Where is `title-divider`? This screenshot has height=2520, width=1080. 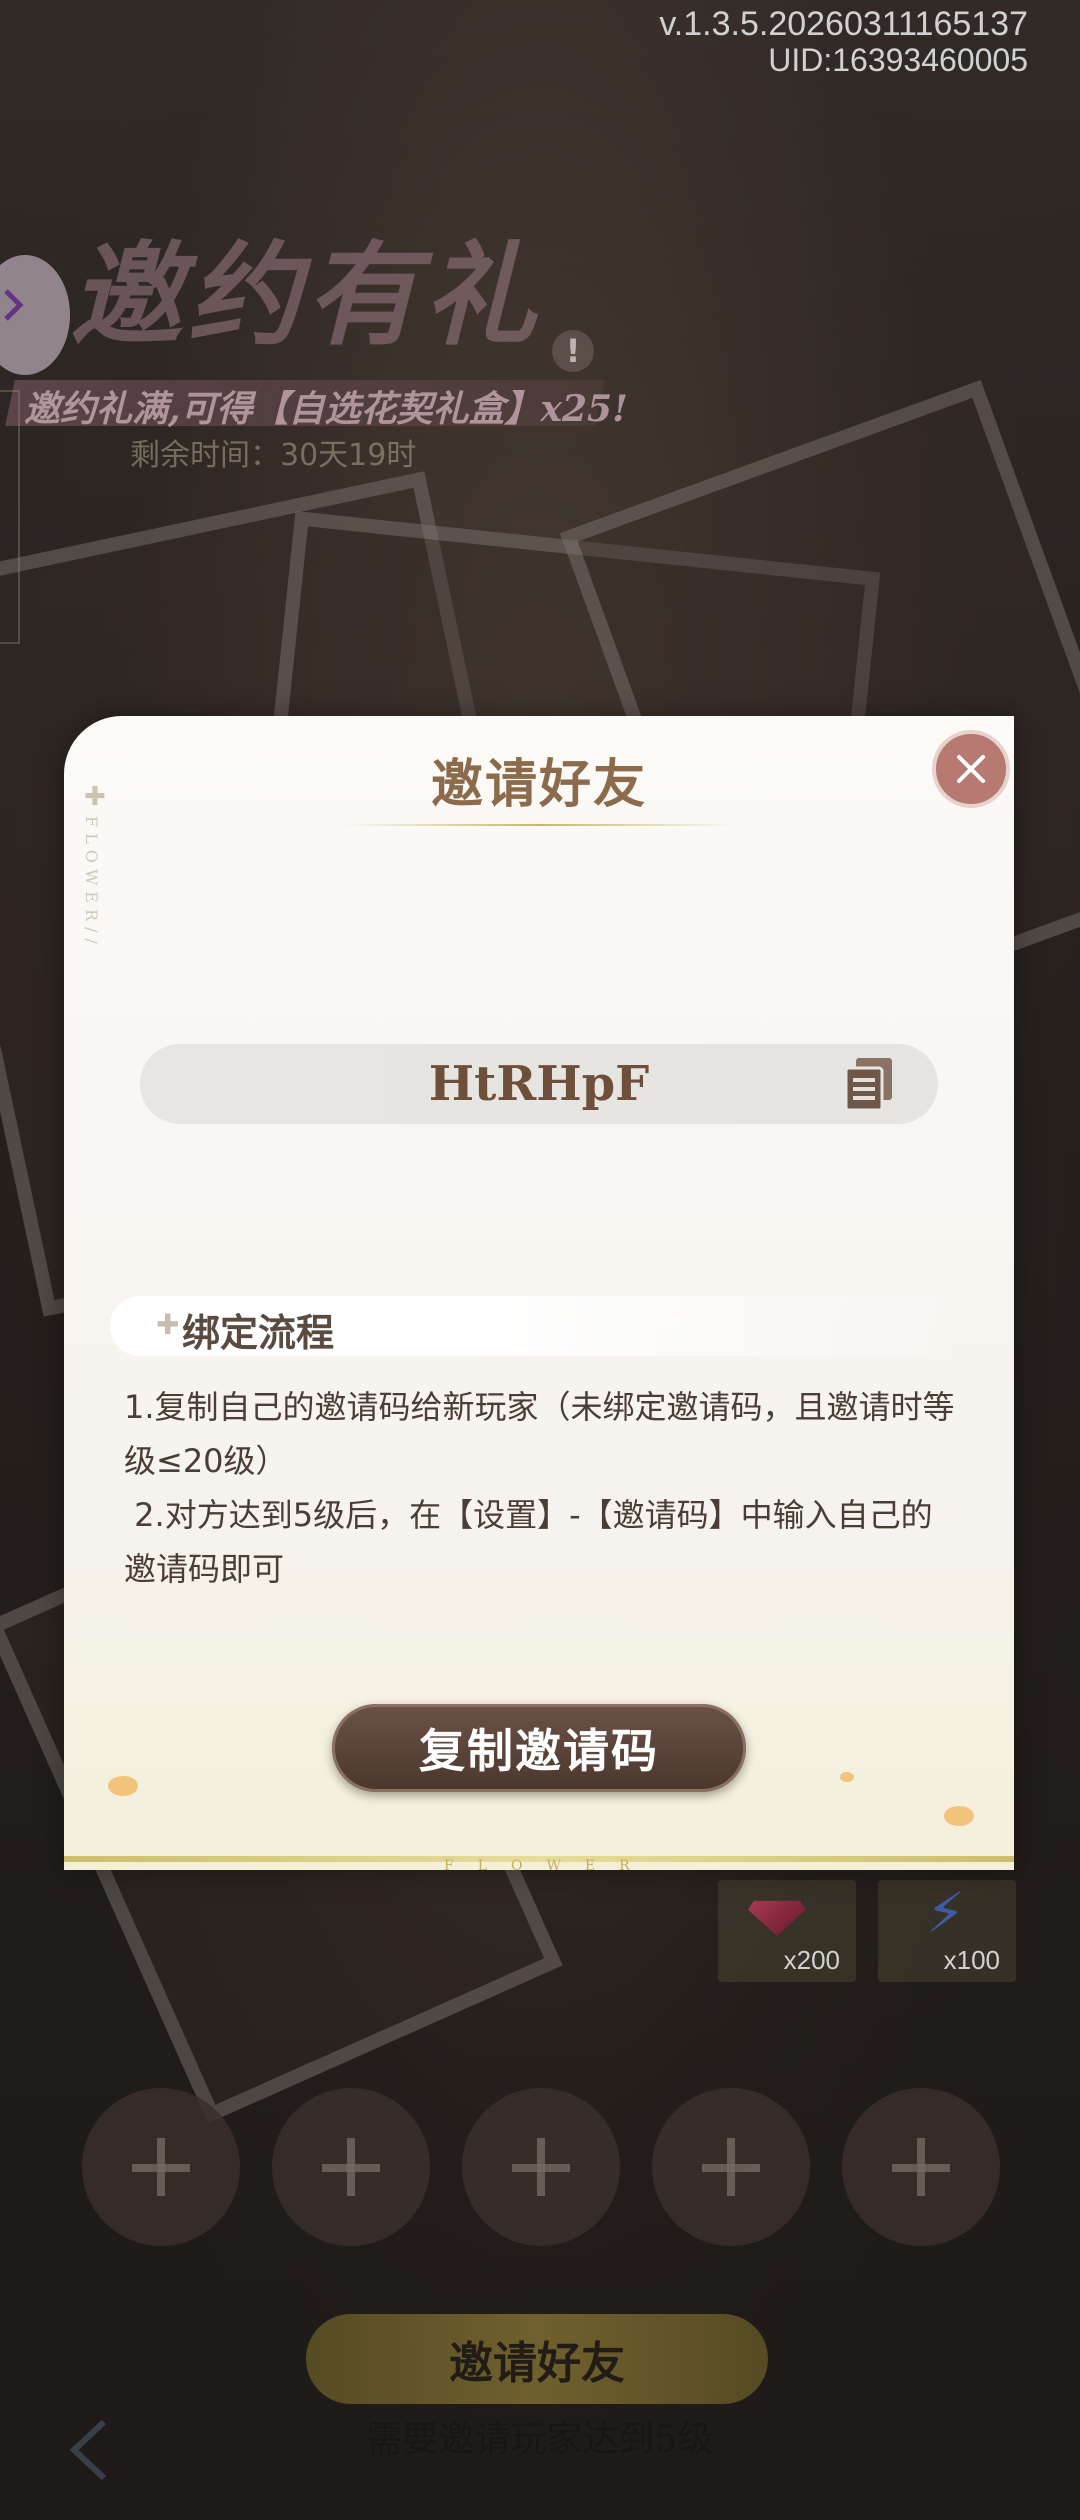 title-divider is located at coordinates (539, 825).